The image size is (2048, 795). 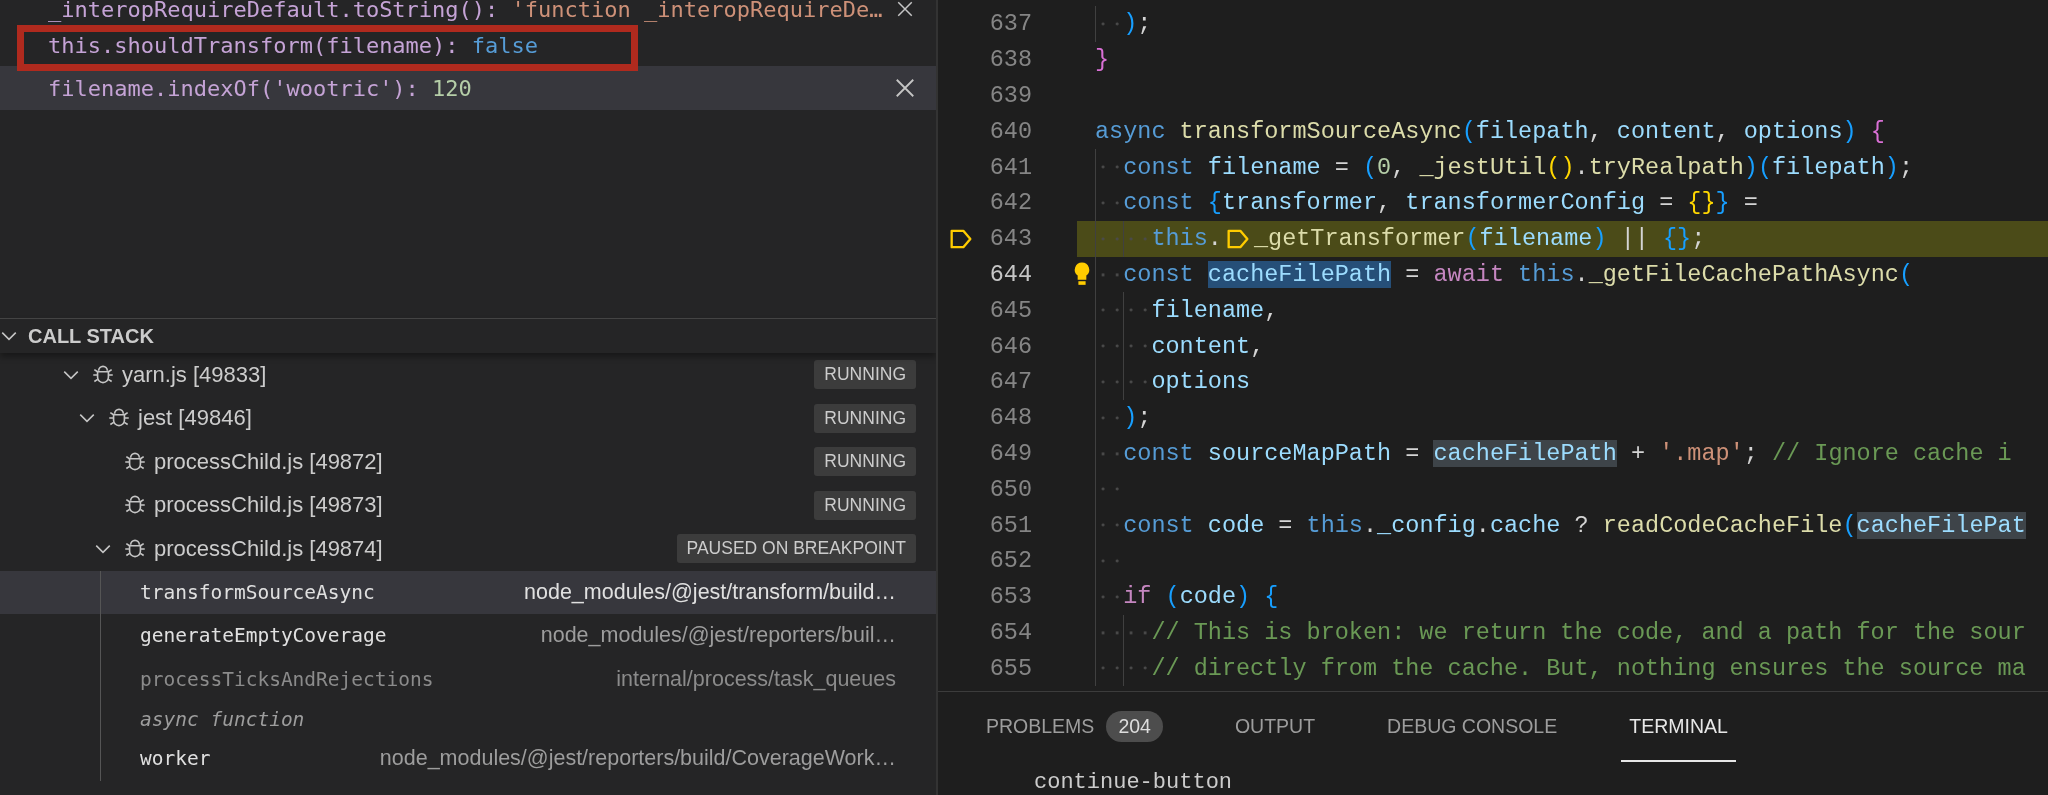 What do you see at coordinates (1010, 274) in the screenshot?
I see `line-number: 644` at bounding box center [1010, 274].